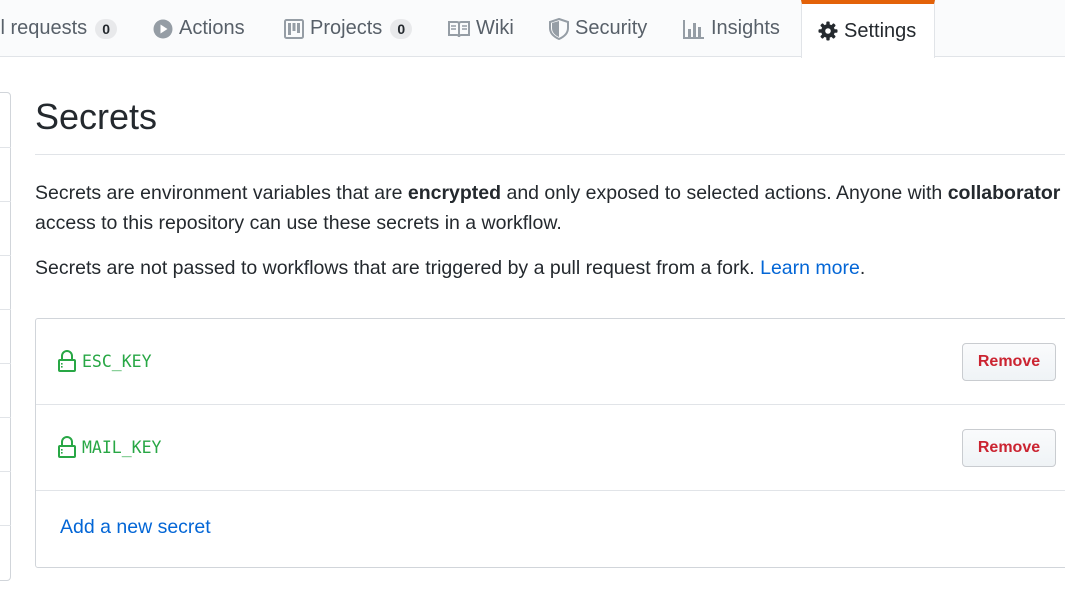 The height and width of the screenshot is (594, 1065). What do you see at coordinates (44, 28) in the screenshot?
I see `tab-label: ll requests` at bounding box center [44, 28].